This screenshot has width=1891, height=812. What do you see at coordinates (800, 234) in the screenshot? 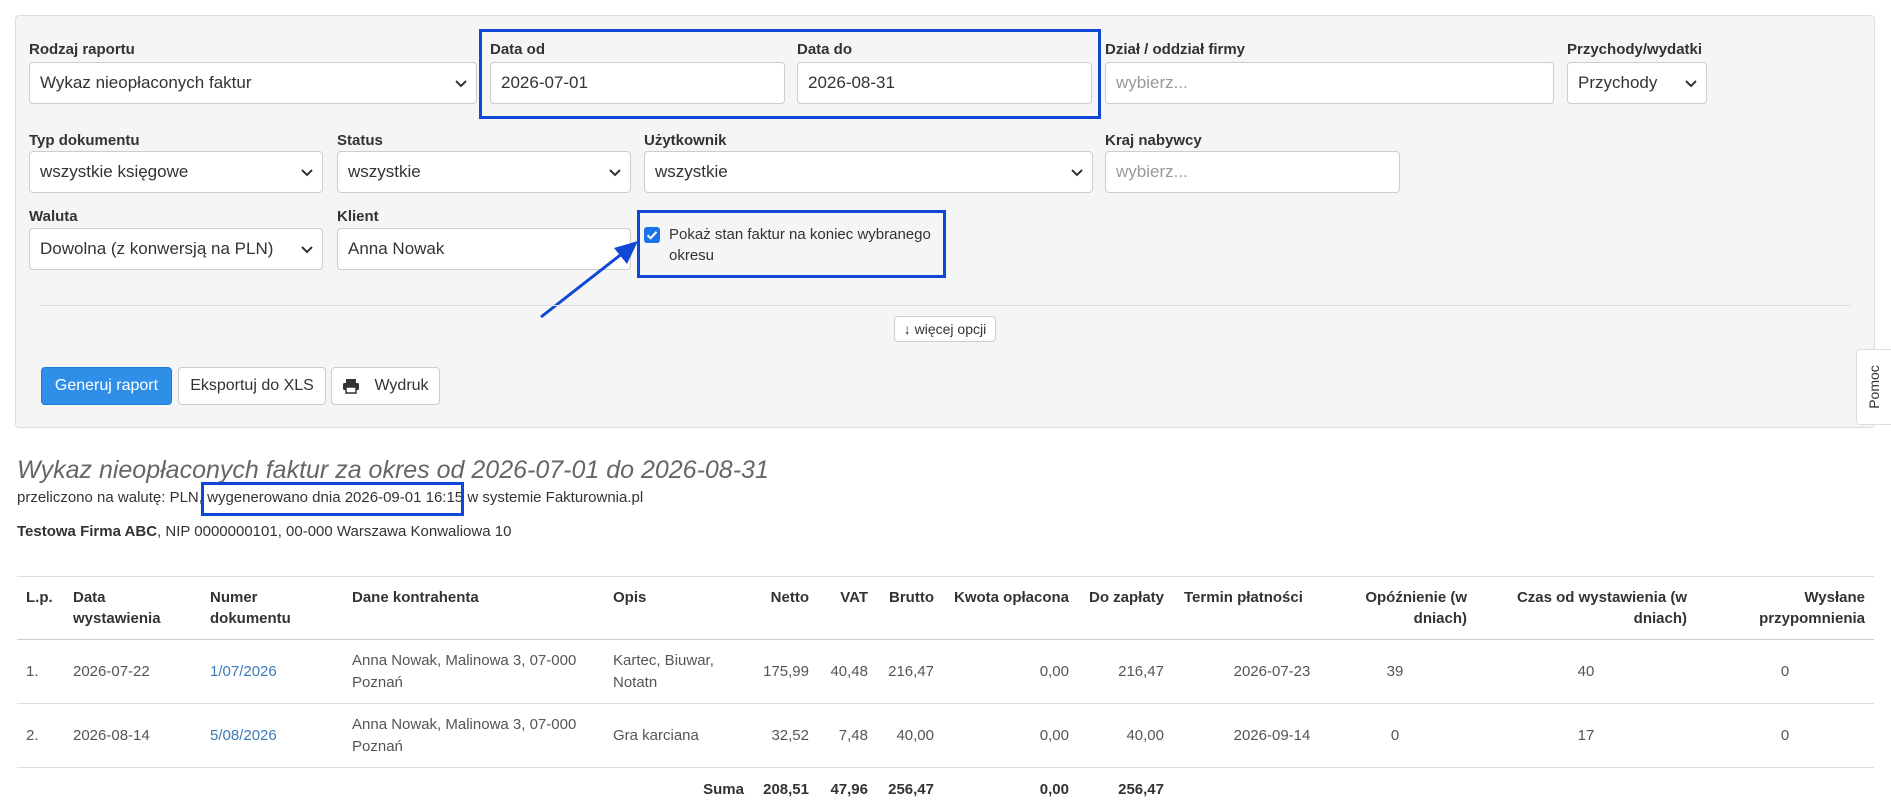
I see `period-end-label-line1: Pokaż stan faktur na koniec wybranego` at bounding box center [800, 234].